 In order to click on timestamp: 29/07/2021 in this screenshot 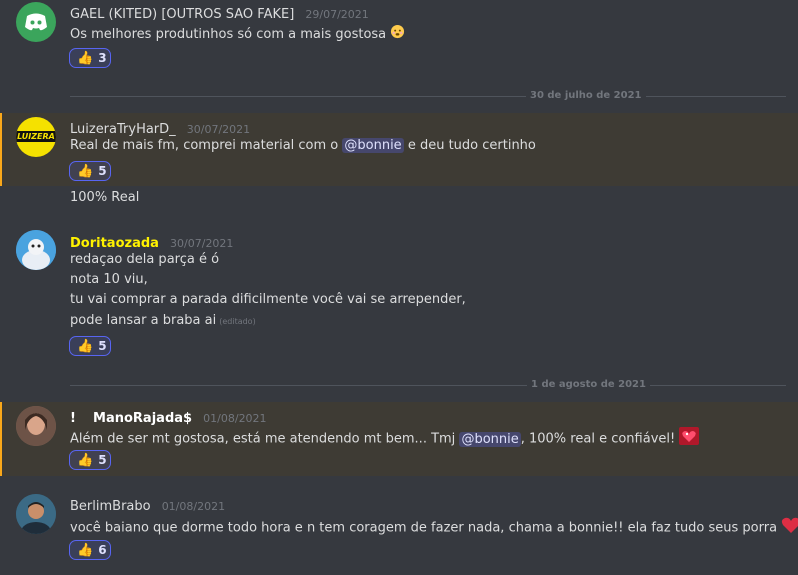, I will do `click(337, 14)`.